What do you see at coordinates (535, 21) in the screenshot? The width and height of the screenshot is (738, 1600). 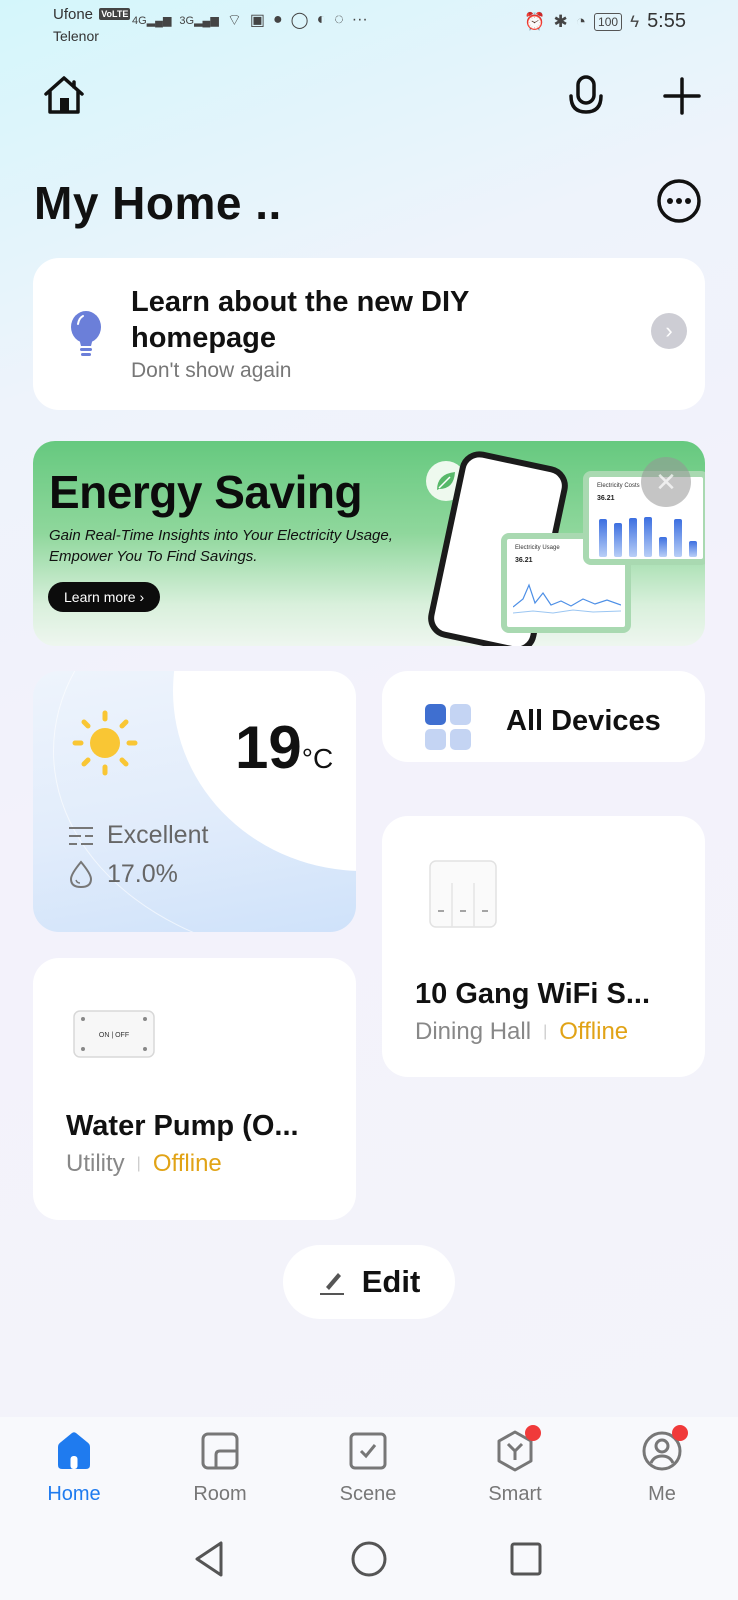 I see `alarm-icon: ⏰` at bounding box center [535, 21].